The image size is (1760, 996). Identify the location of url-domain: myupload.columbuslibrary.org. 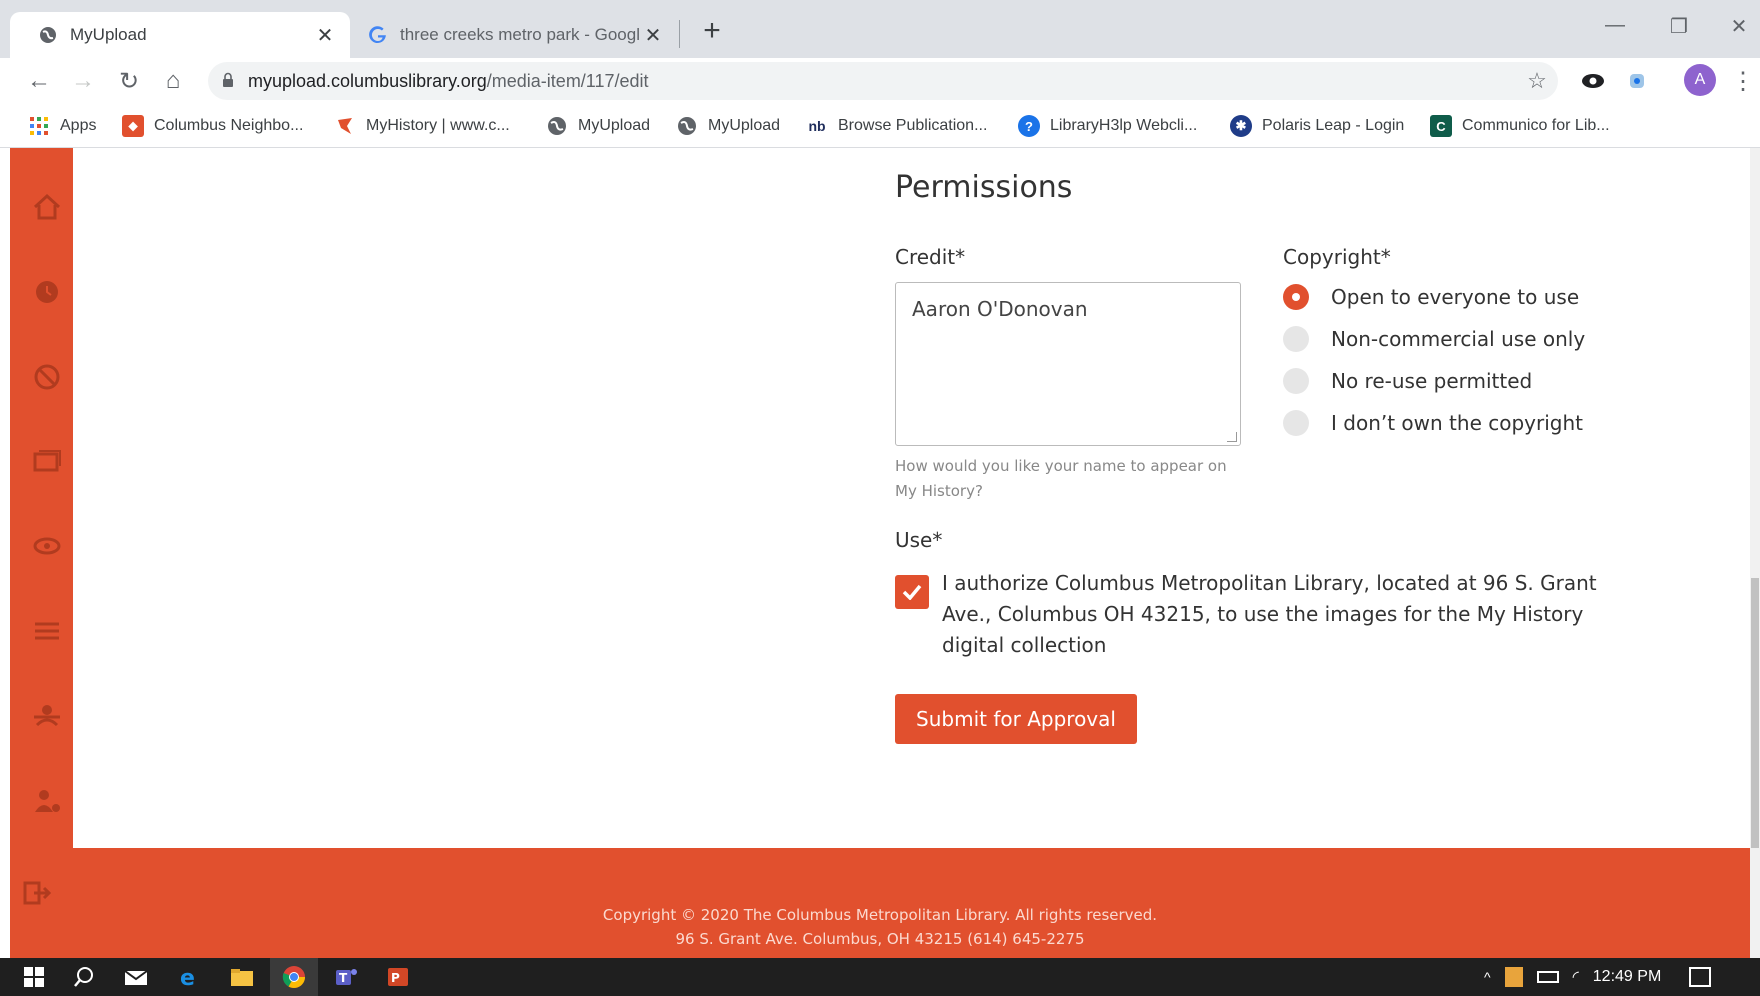
(367, 81).